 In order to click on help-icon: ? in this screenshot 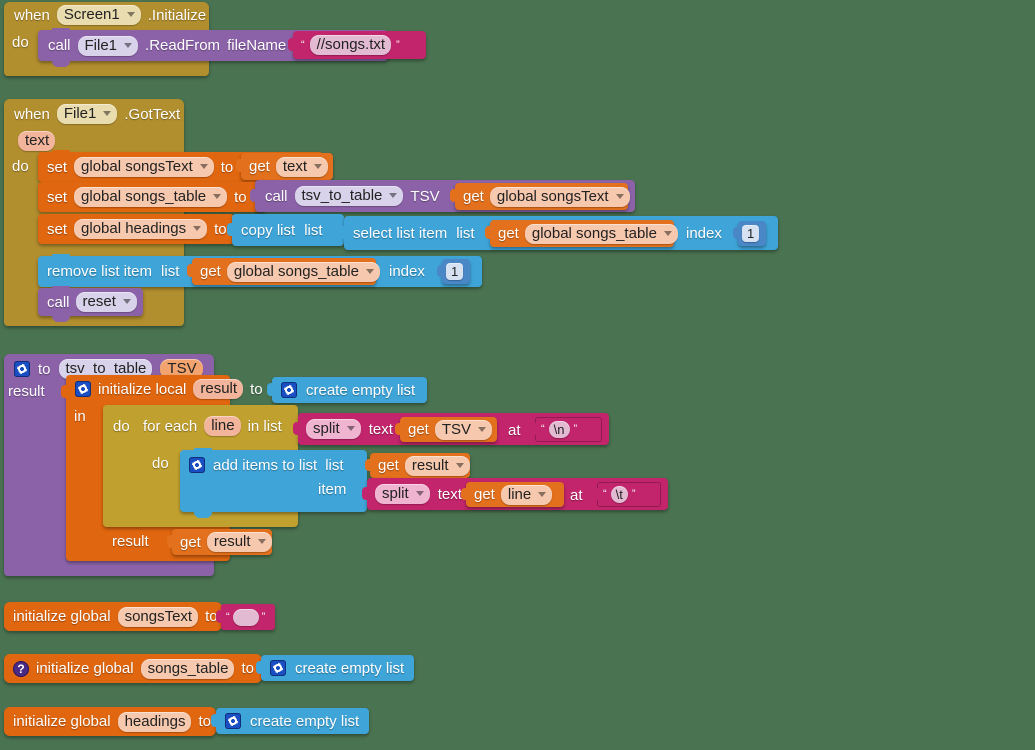, I will do `click(21, 668)`.